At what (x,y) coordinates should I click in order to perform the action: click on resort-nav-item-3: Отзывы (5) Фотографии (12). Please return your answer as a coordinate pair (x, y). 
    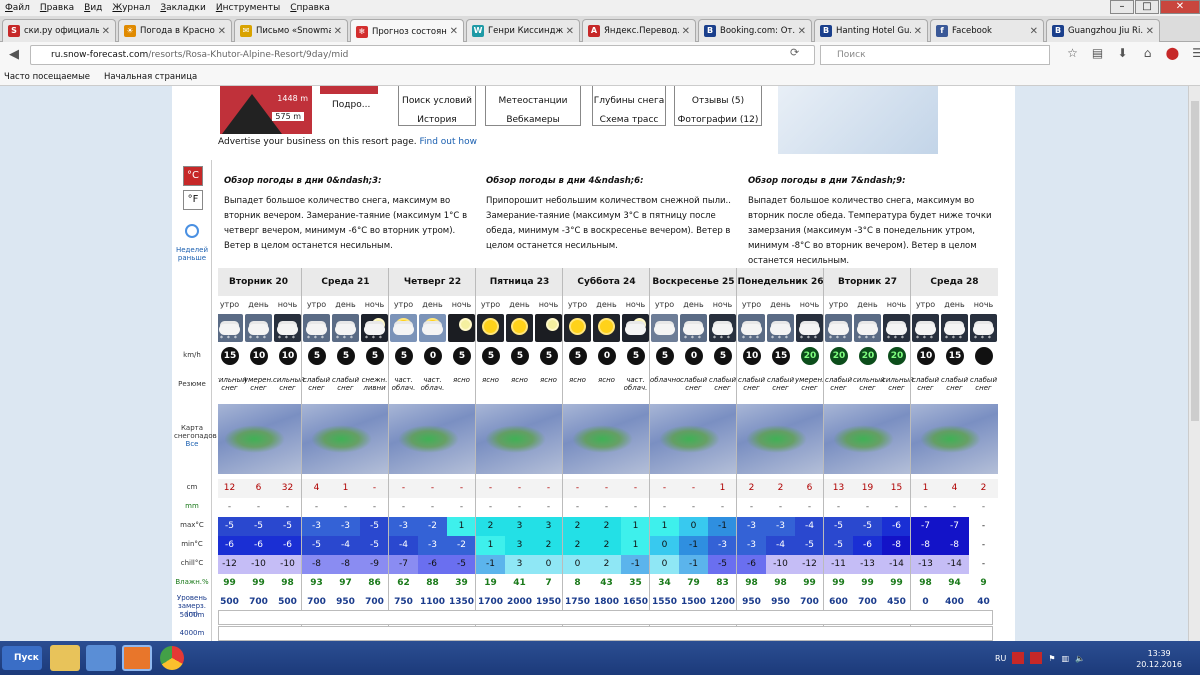
    Looking at the image, I should click on (718, 106).